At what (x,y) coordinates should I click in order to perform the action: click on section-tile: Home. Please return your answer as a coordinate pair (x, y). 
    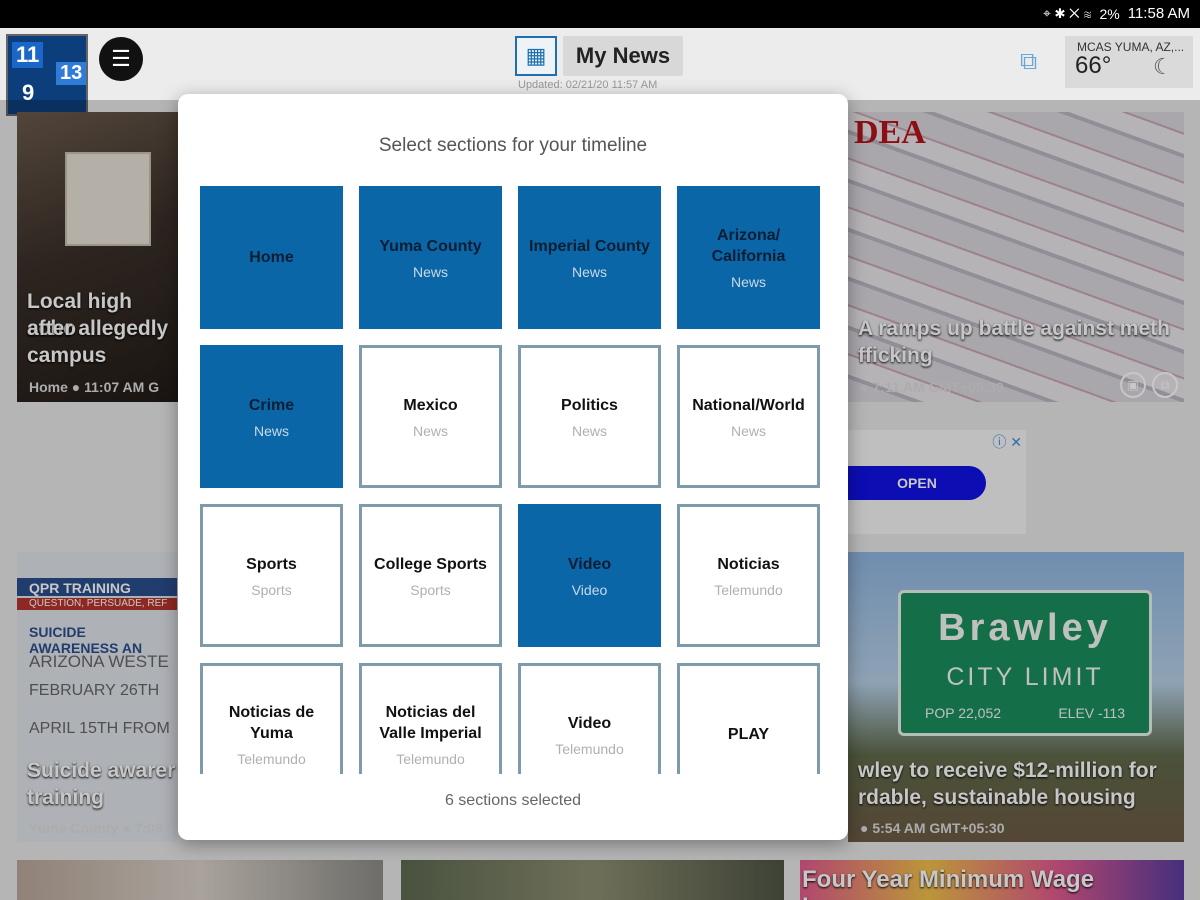
    Looking at the image, I should click on (271, 257).